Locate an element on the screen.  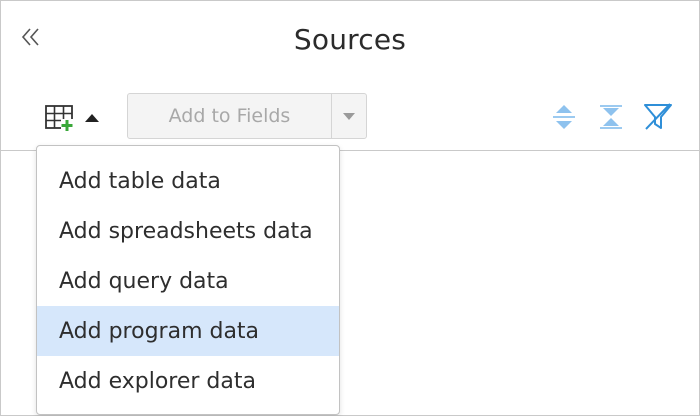
filter-off-icon is located at coordinates (658, 116).